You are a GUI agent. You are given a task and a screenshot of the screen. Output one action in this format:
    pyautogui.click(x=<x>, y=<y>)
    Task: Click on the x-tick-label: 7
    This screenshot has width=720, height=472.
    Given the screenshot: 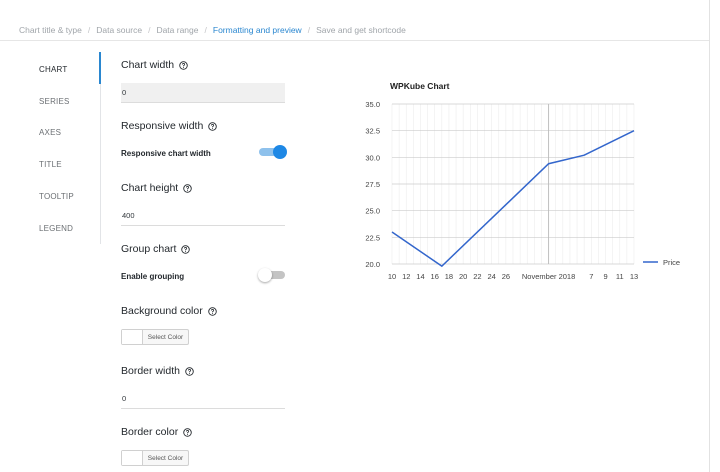 What is the action you would take?
    pyautogui.click(x=591, y=276)
    